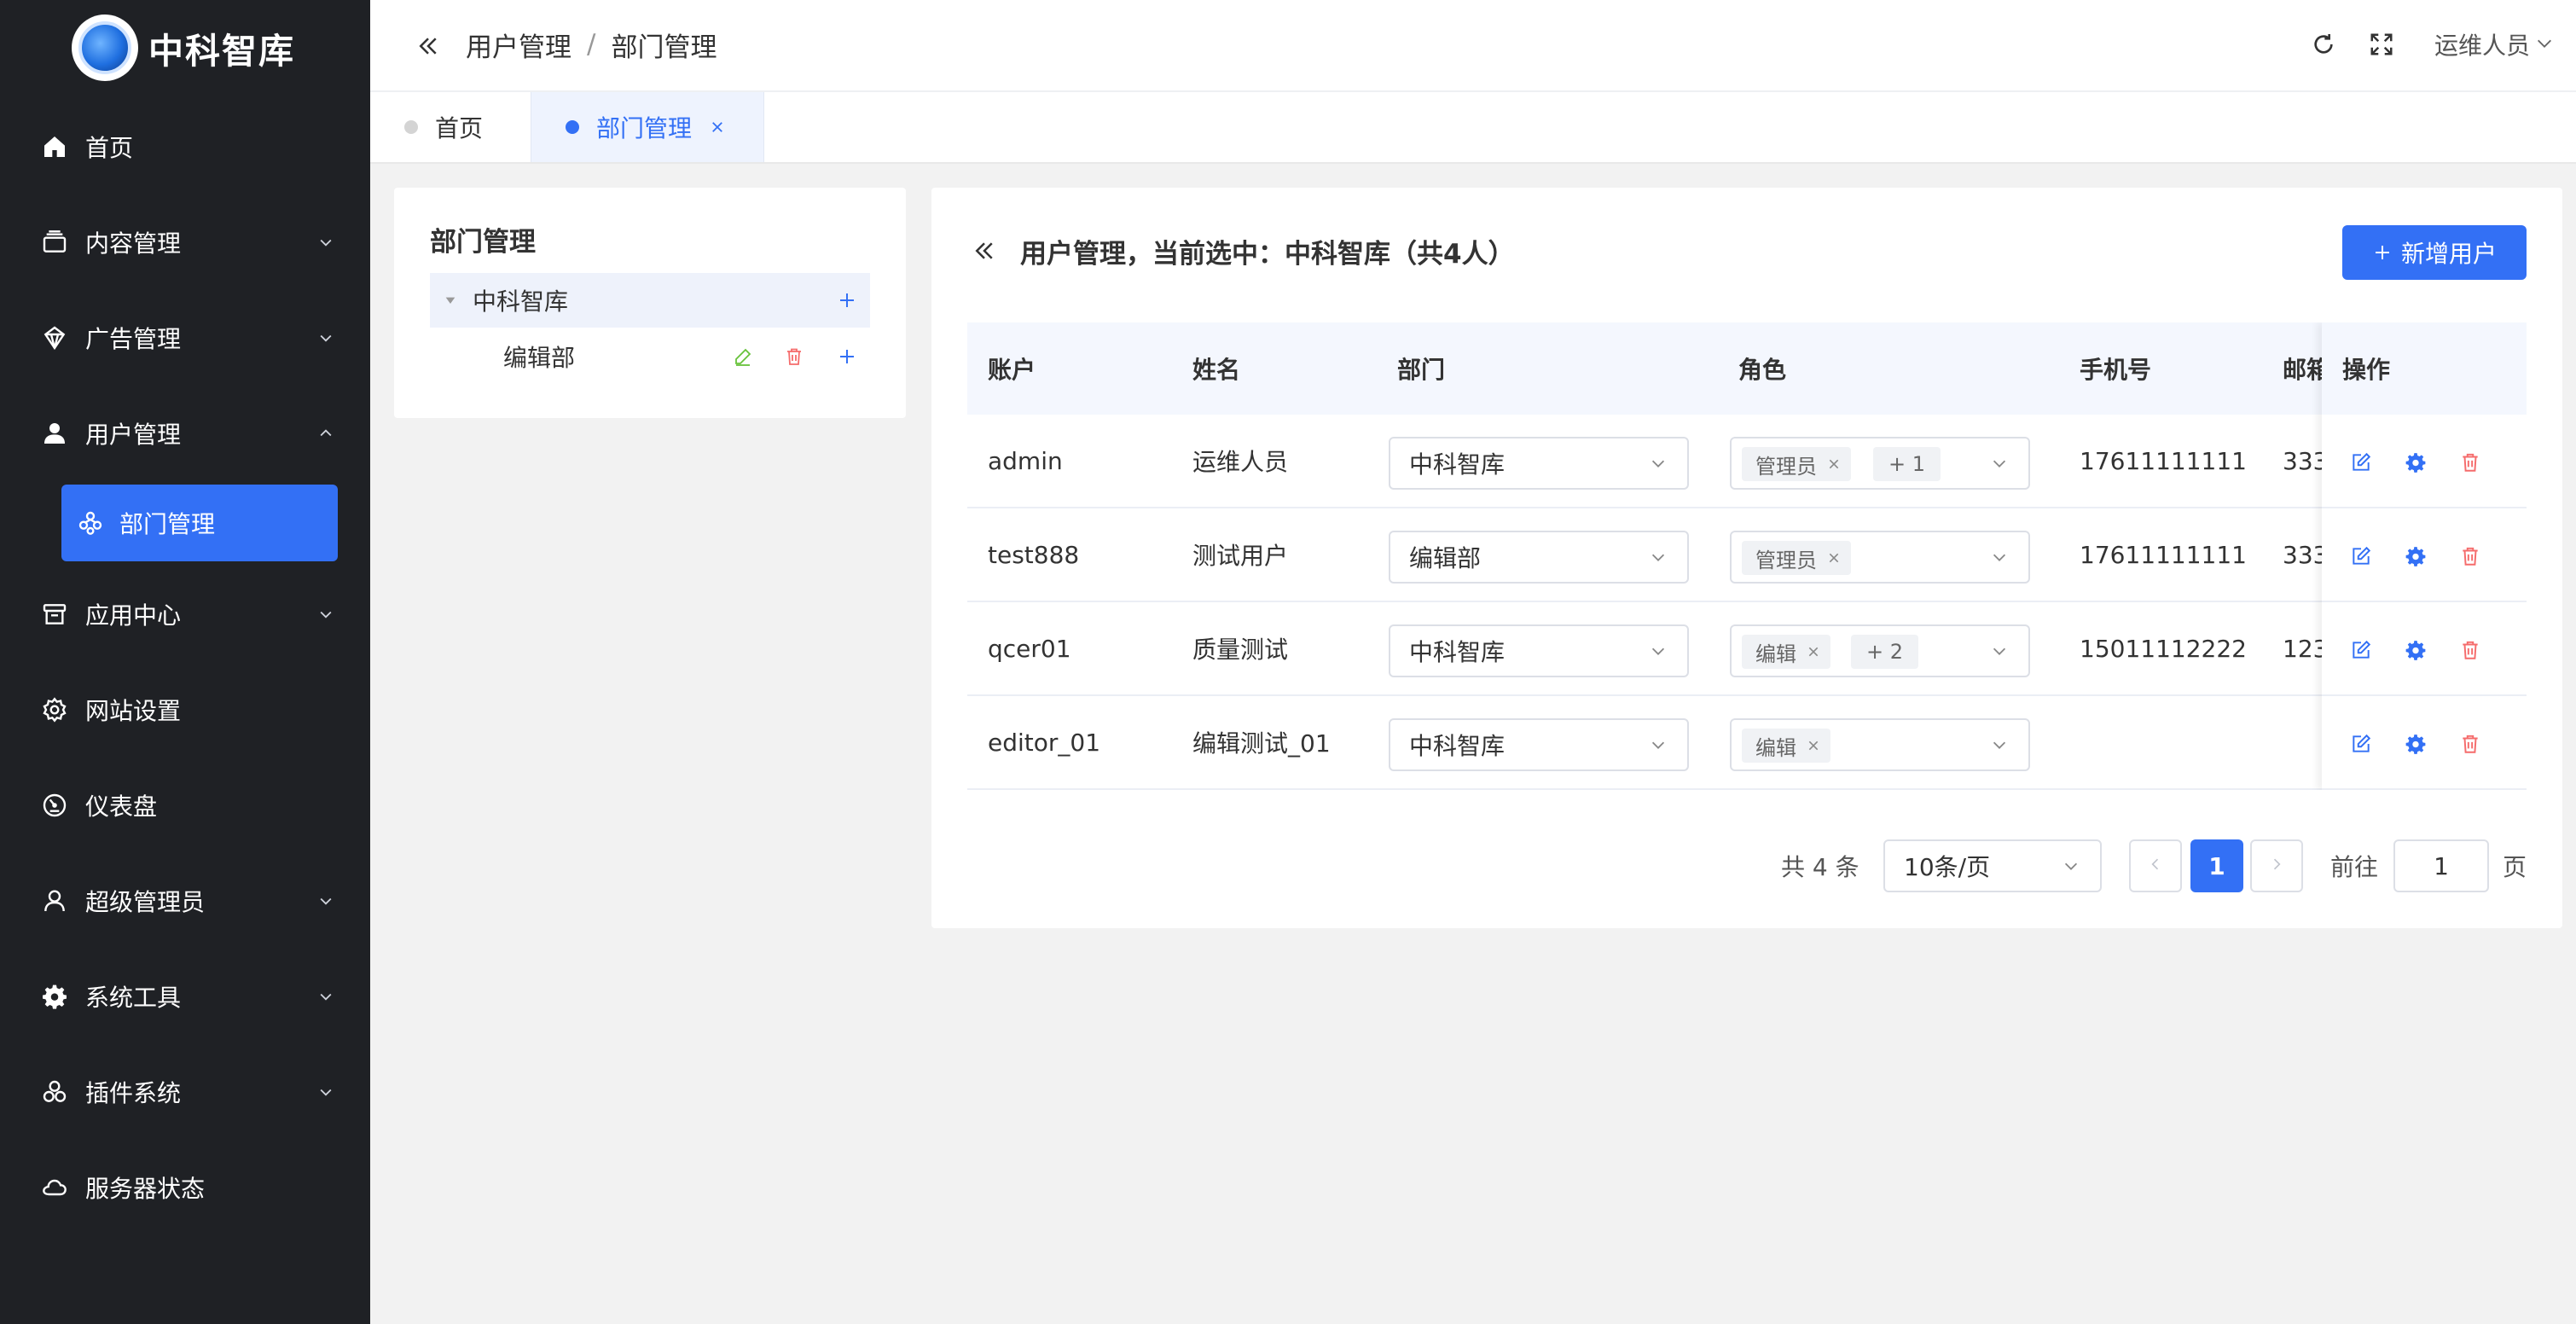 This screenshot has width=2576, height=1324. Describe the element at coordinates (183, 48) in the screenshot. I see `logo: 中科智库` at that location.